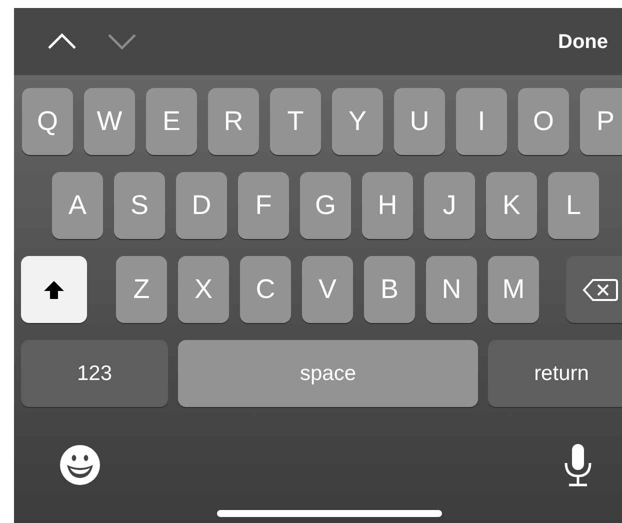 The image size is (622, 523). I want to click on letter-key: C, so click(265, 289).